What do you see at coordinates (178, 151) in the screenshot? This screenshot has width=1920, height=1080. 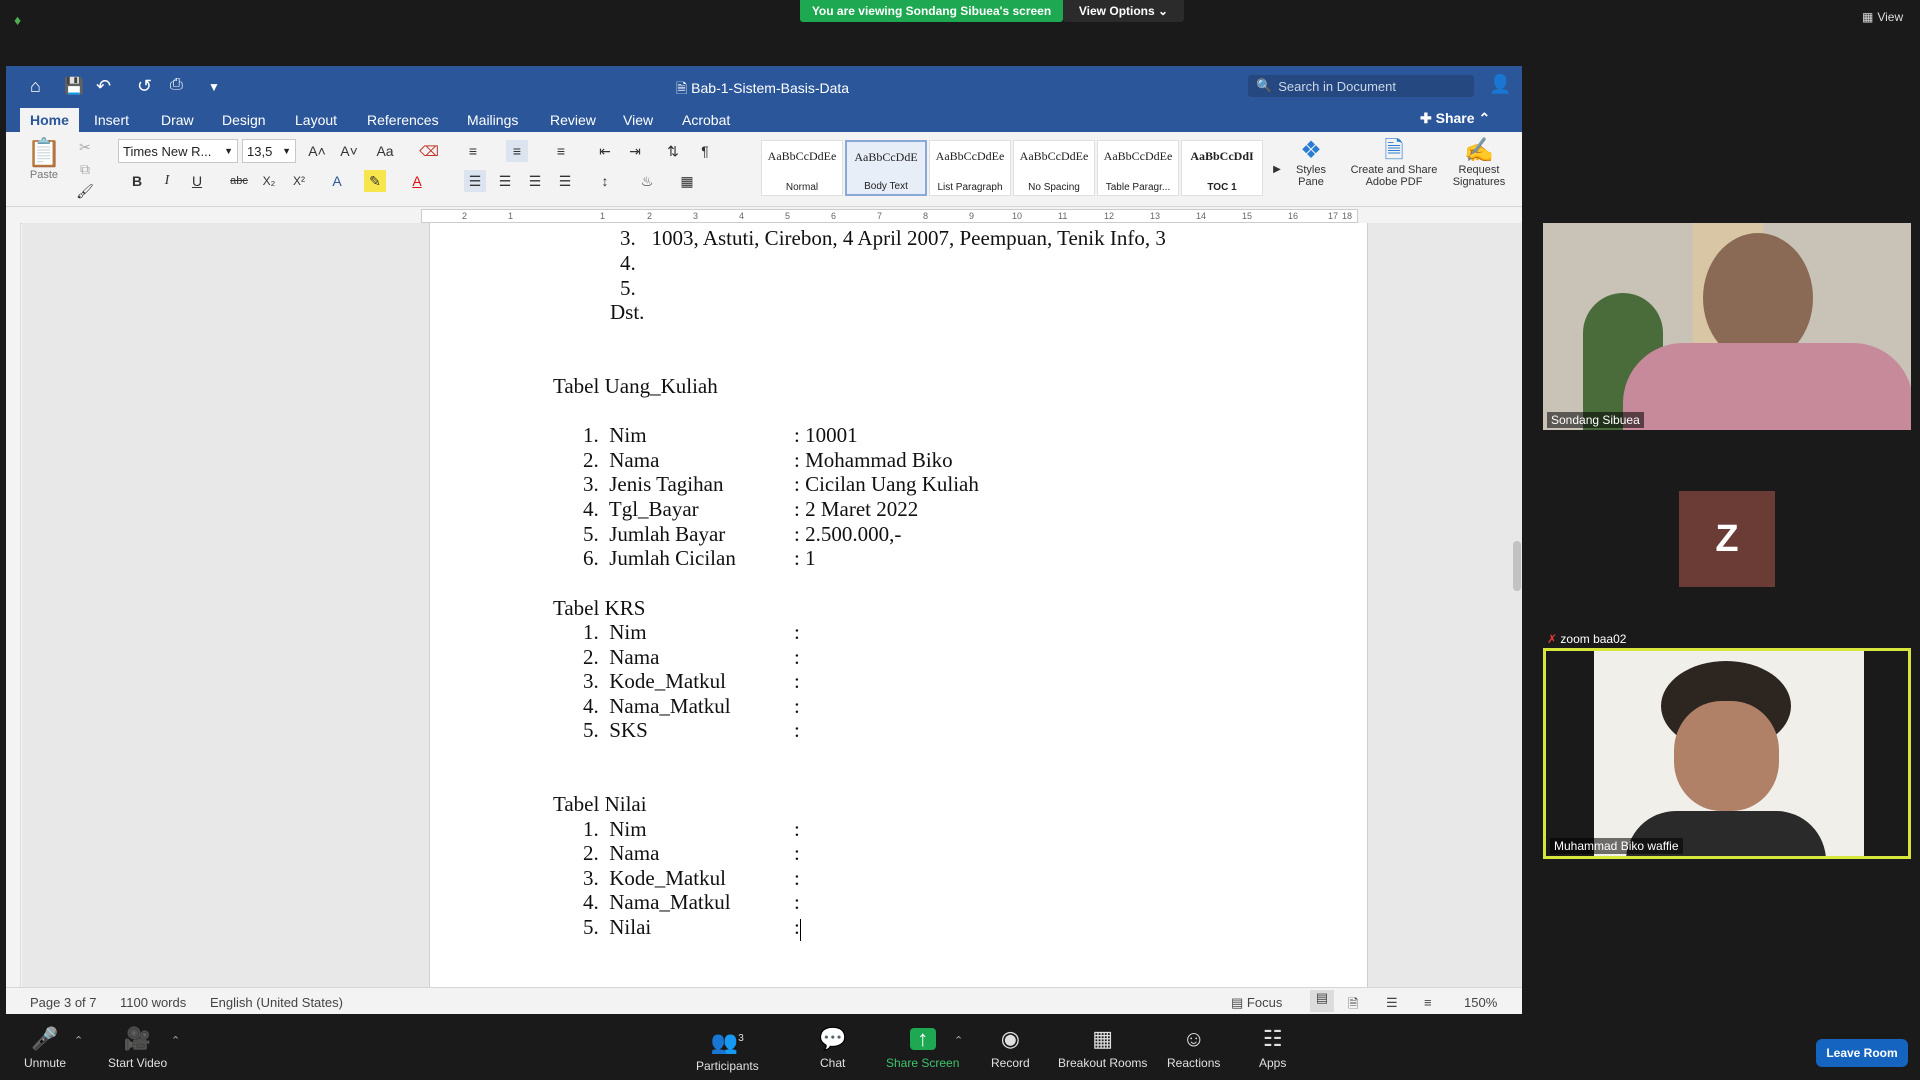 I see `font-name-select: Times New R... ▼` at bounding box center [178, 151].